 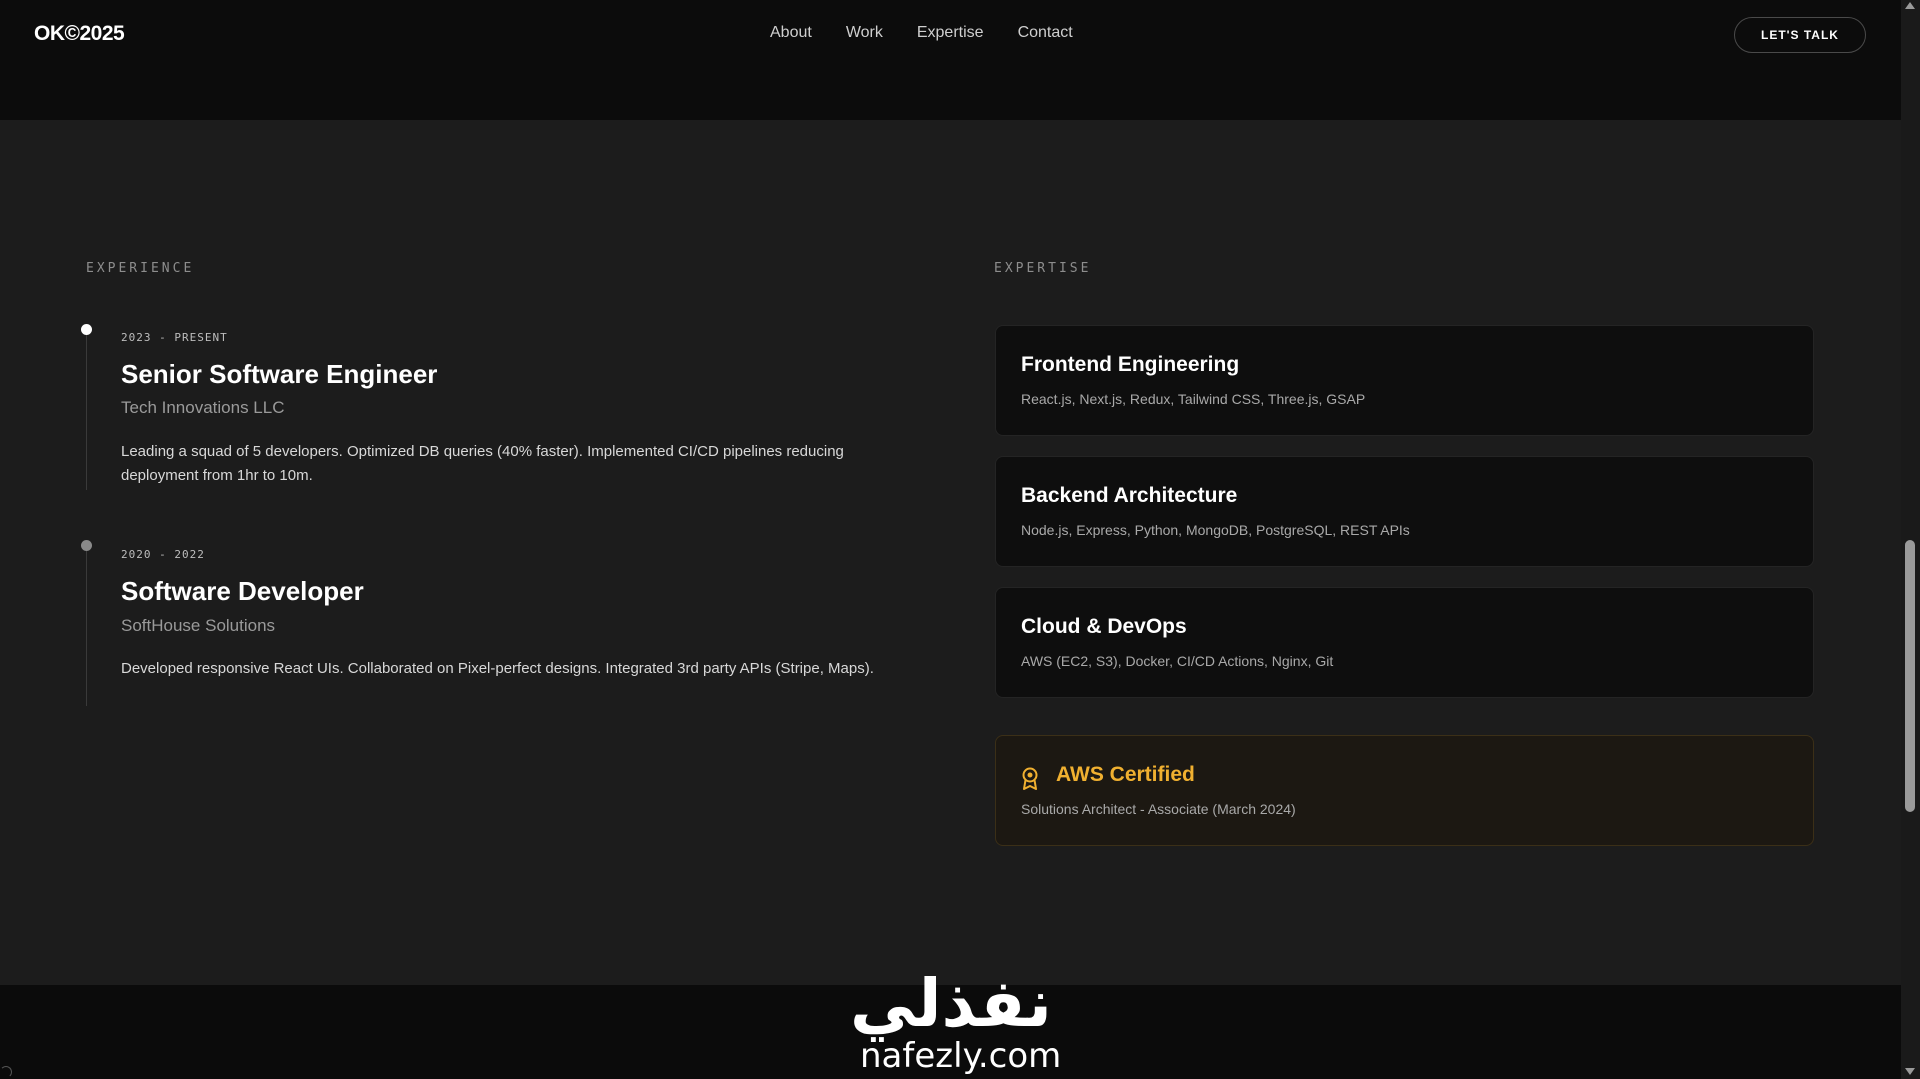 What do you see at coordinates (86, 329) in the screenshot?
I see `timeline-dot-active` at bounding box center [86, 329].